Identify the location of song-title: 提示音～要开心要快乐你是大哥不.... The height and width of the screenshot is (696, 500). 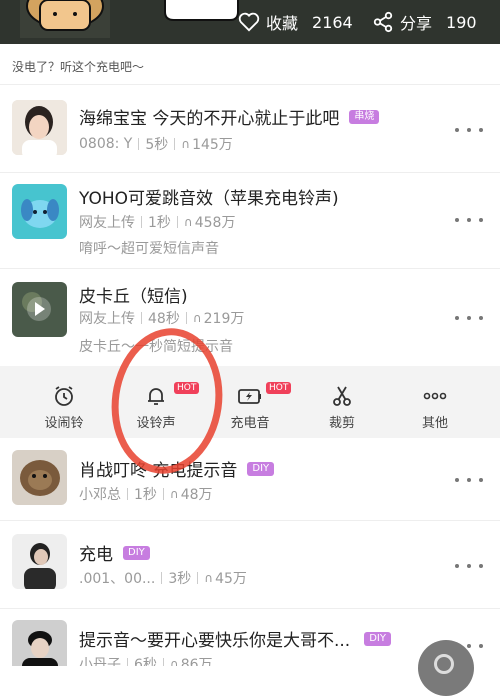
(215, 641).